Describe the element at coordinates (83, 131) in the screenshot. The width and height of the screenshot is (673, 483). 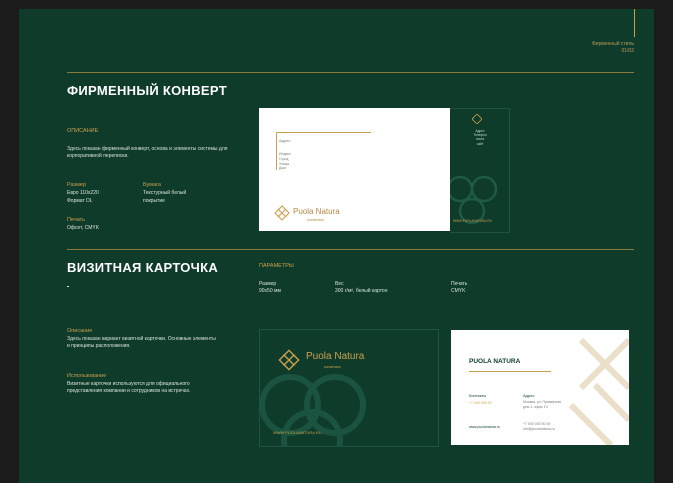
I see `envelope-desc-label: ОПИСАНИЕ` at that location.